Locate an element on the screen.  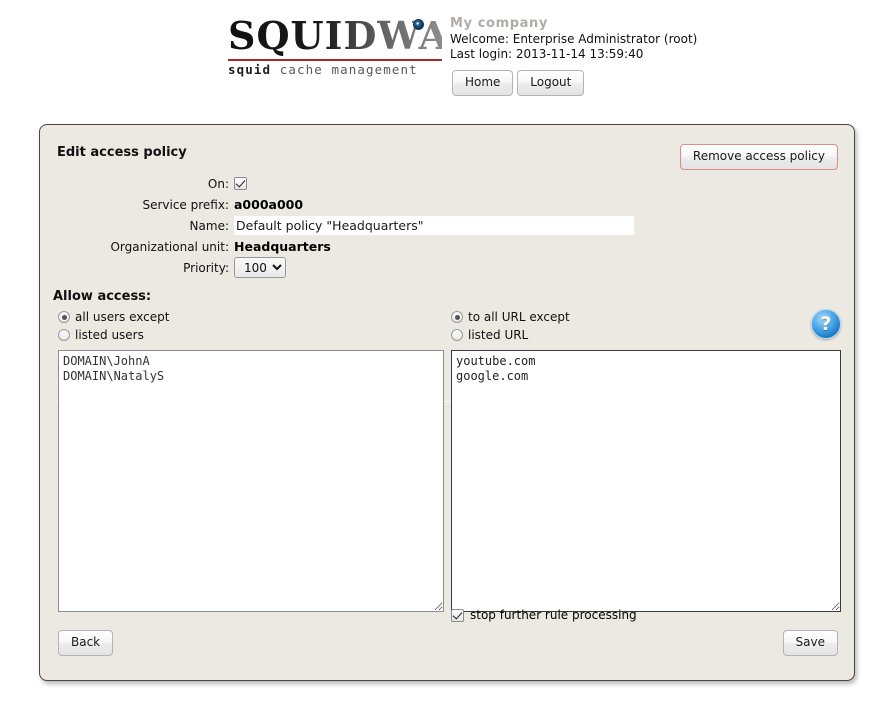
save-button: Save is located at coordinates (810, 643).